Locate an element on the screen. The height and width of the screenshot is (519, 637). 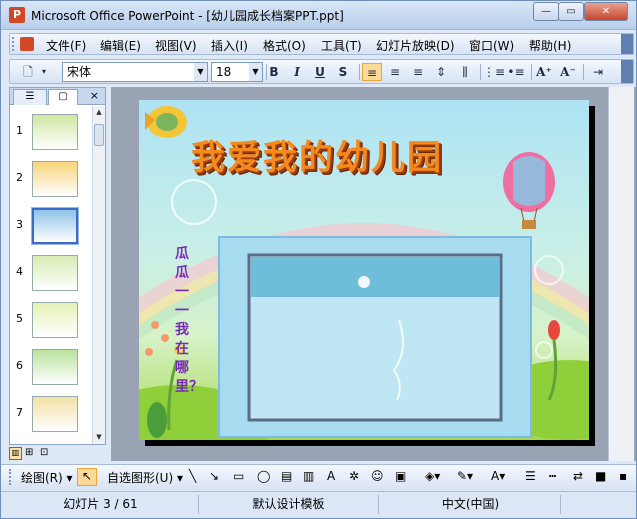
slide-thumbnail: 7 is located at coordinates (51, 416).